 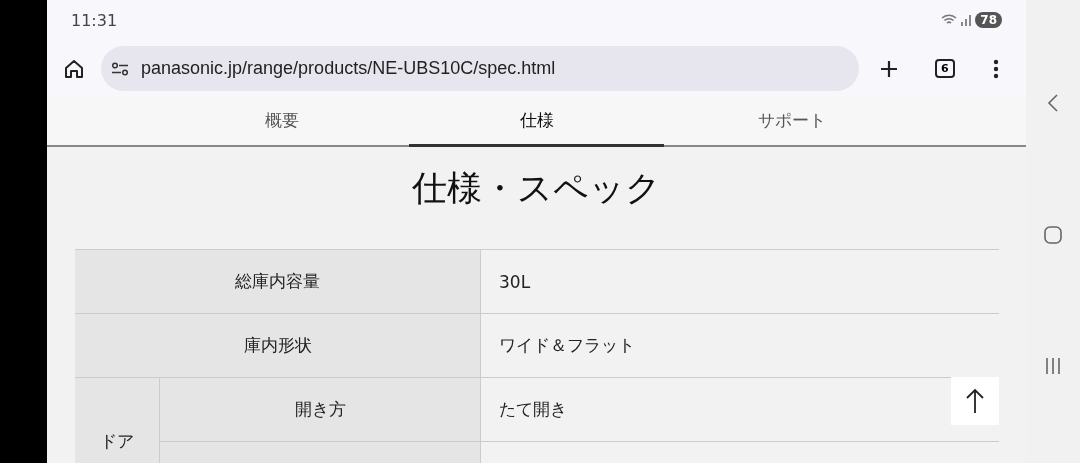 What do you see at coordinates (995, 68) in the screenshot?
I see `menu-icon` at bounding box center [995, 68].